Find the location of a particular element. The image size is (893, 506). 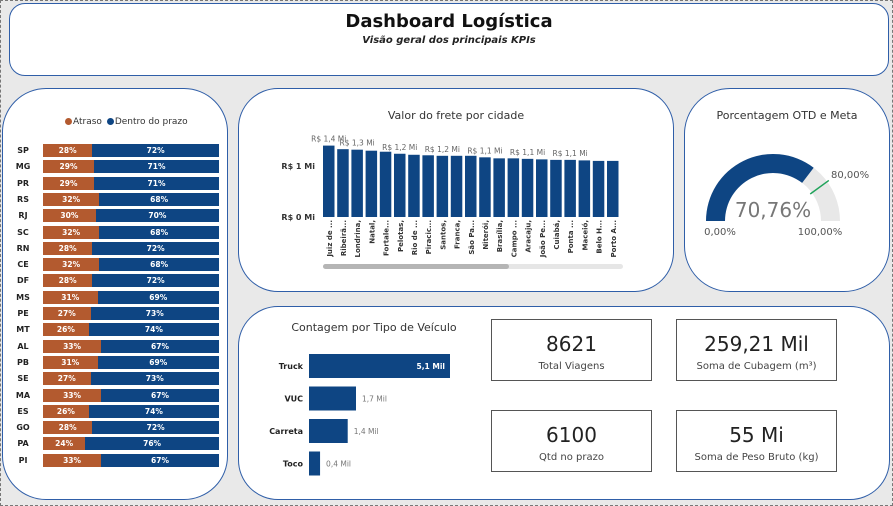

state-row: RN 28% 72% is located at coordinates (116, 248).